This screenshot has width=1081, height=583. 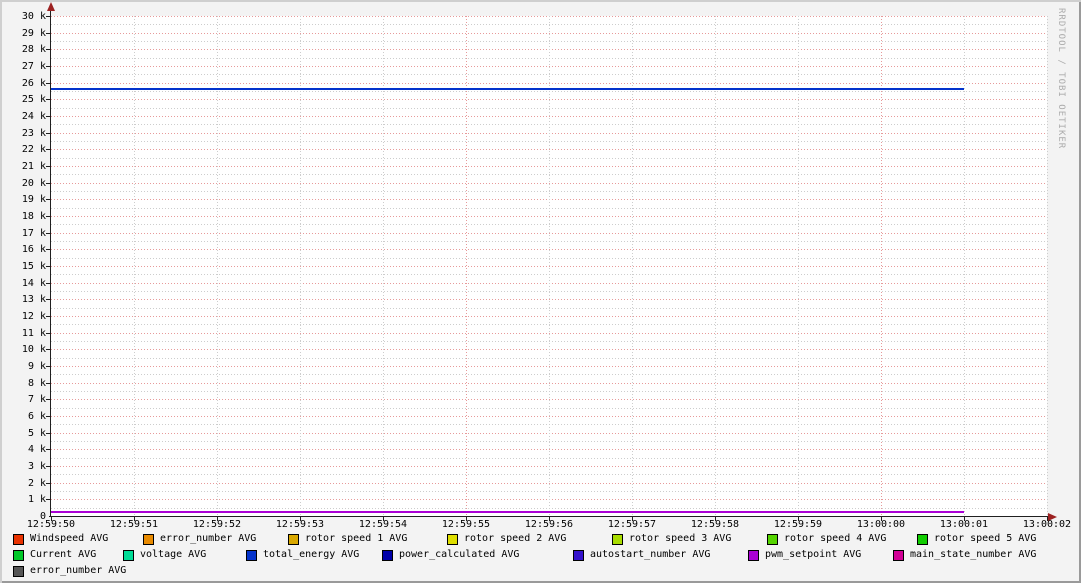 What do you see at coordinates (33, 316) in the screenshot?
I see `y-axis-tick-label: 12 k` at bounding box center [33, 316].